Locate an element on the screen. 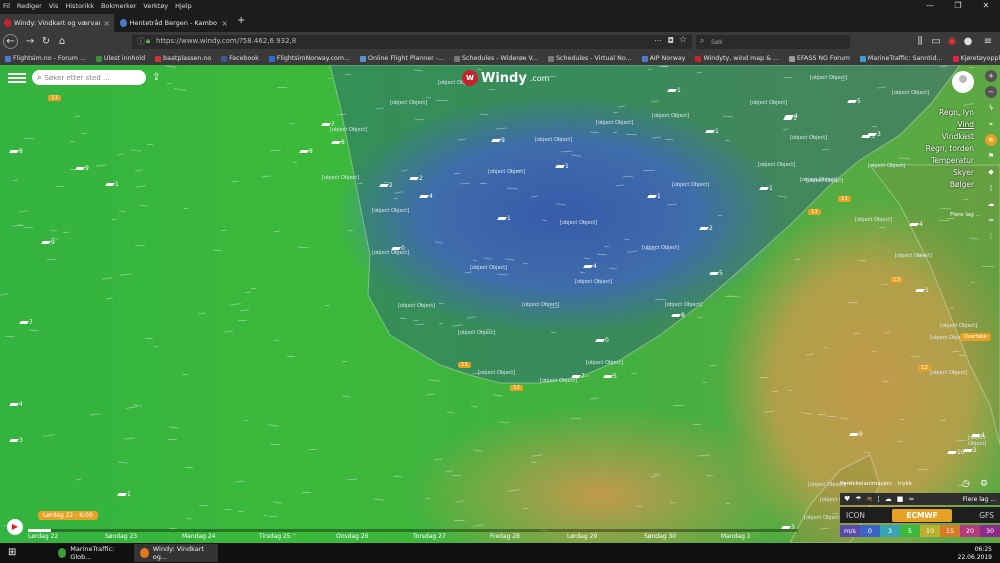  flag-icon: ⚑ is located at coordinates (991, 156).